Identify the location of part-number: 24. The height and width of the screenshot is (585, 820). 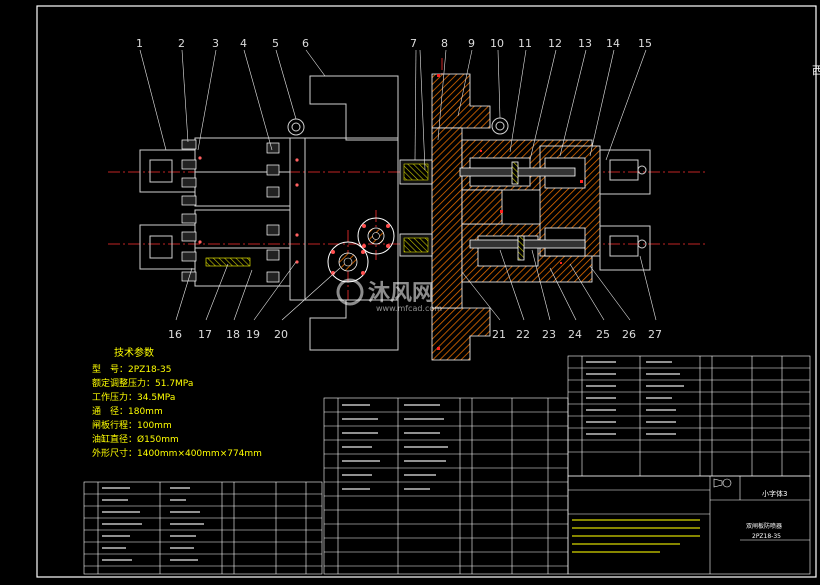
(575, 334).